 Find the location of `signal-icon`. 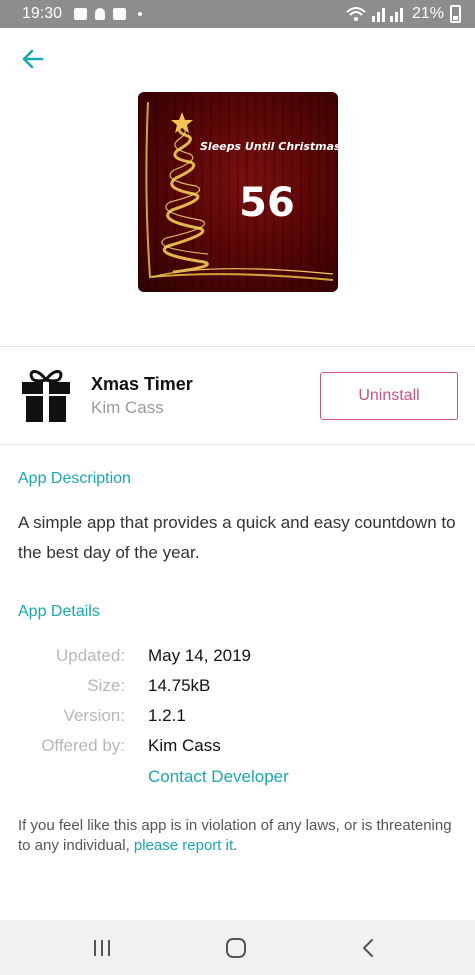

signal-icon is located at coordinates (387, 15).